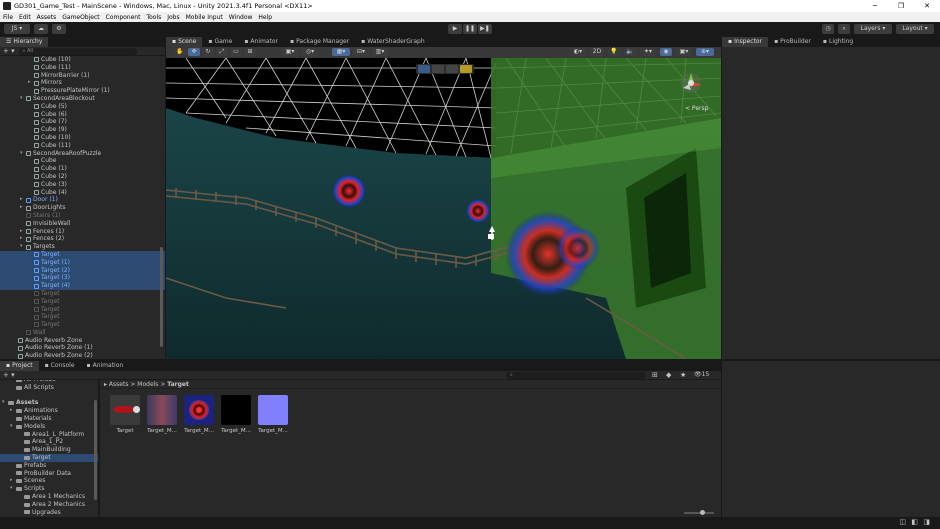 This screenshot has height=529, width=940. Describe the element at coordinates (705, 52) in the screenshot. I see `gizmos-dropdown: ⊕▾` at that location.